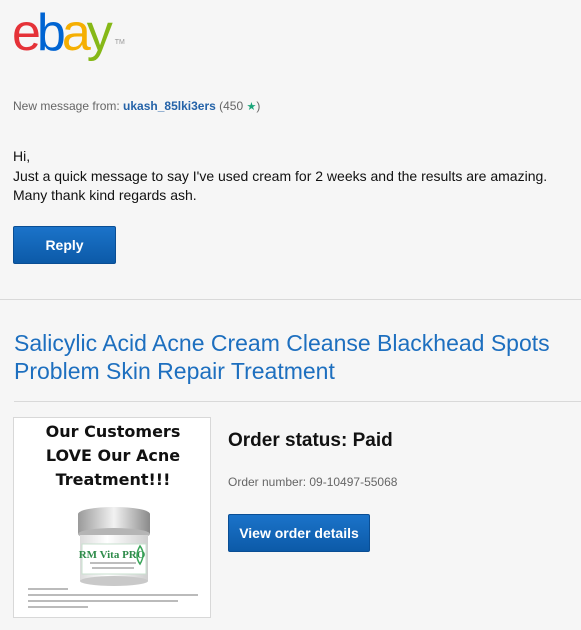 The image size is (581, 630). I want to click on tagline-line-1: Our Customers, so click(113, 431).